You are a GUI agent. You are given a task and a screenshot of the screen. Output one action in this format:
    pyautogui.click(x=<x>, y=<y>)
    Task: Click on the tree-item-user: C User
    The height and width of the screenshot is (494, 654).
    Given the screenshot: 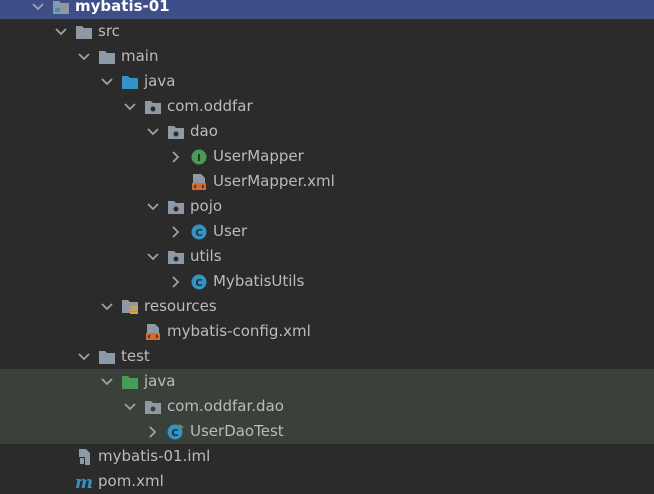 What is the action you would take?
    pyautogui.click(x=327, y=231)
    